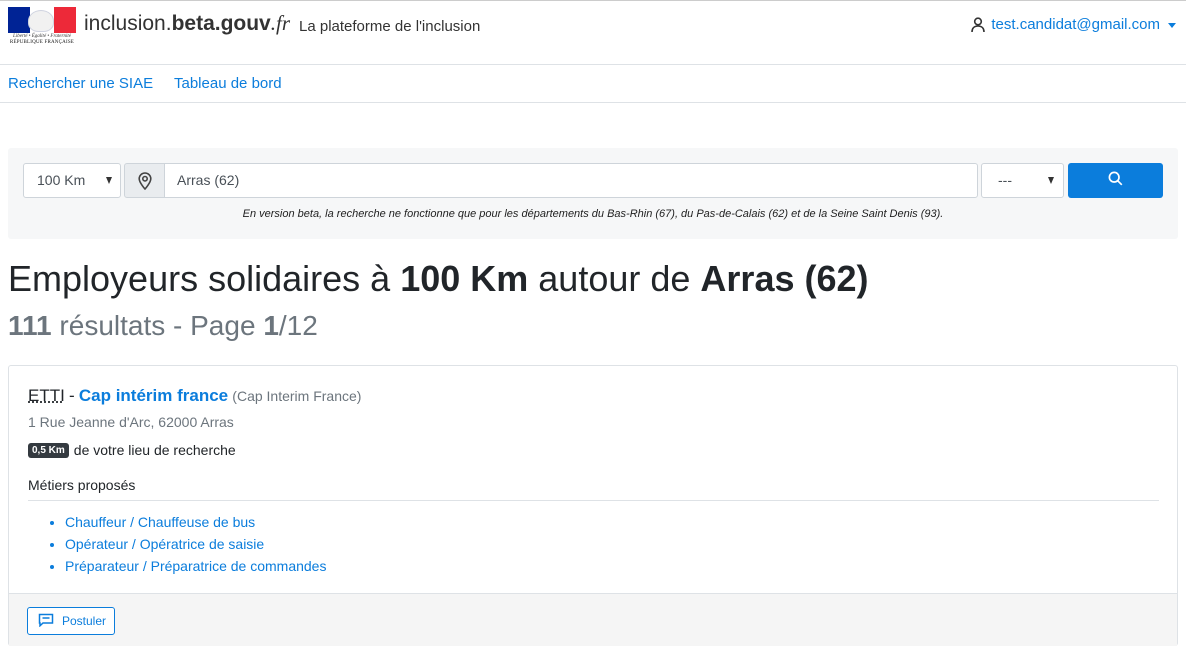  Describe the element at coordinates (131, 422) in the screenshot. I see `structure-address: 1 Rue Jeanne d'Arc, 62000 Arras` at that location.